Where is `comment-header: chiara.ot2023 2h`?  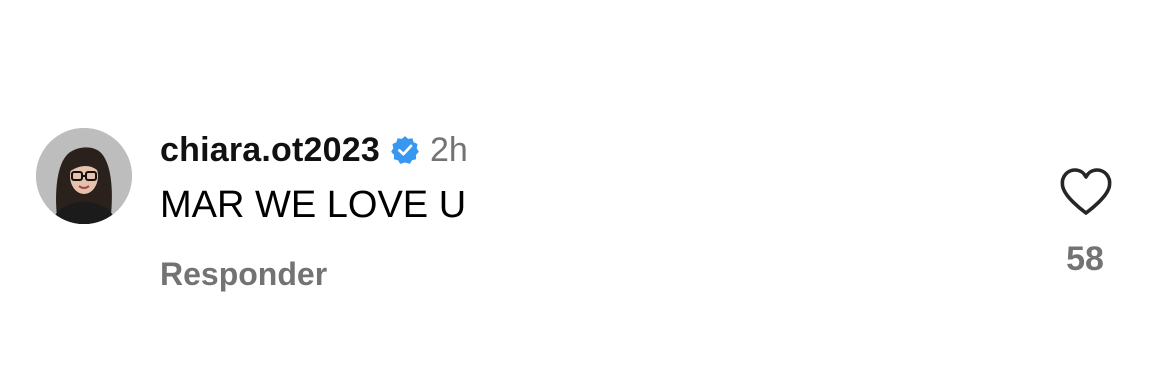
comment-header: chiara.ot2023 2h is located at coordinates (314, 150).